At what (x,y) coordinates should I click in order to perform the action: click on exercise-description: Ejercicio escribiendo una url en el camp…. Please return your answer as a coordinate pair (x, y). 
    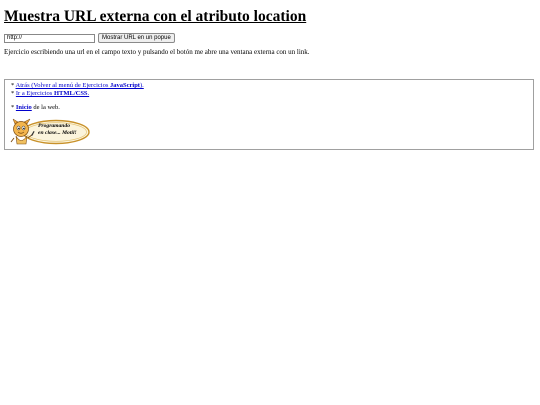
    Looking at the image, I should click on (157, 52).